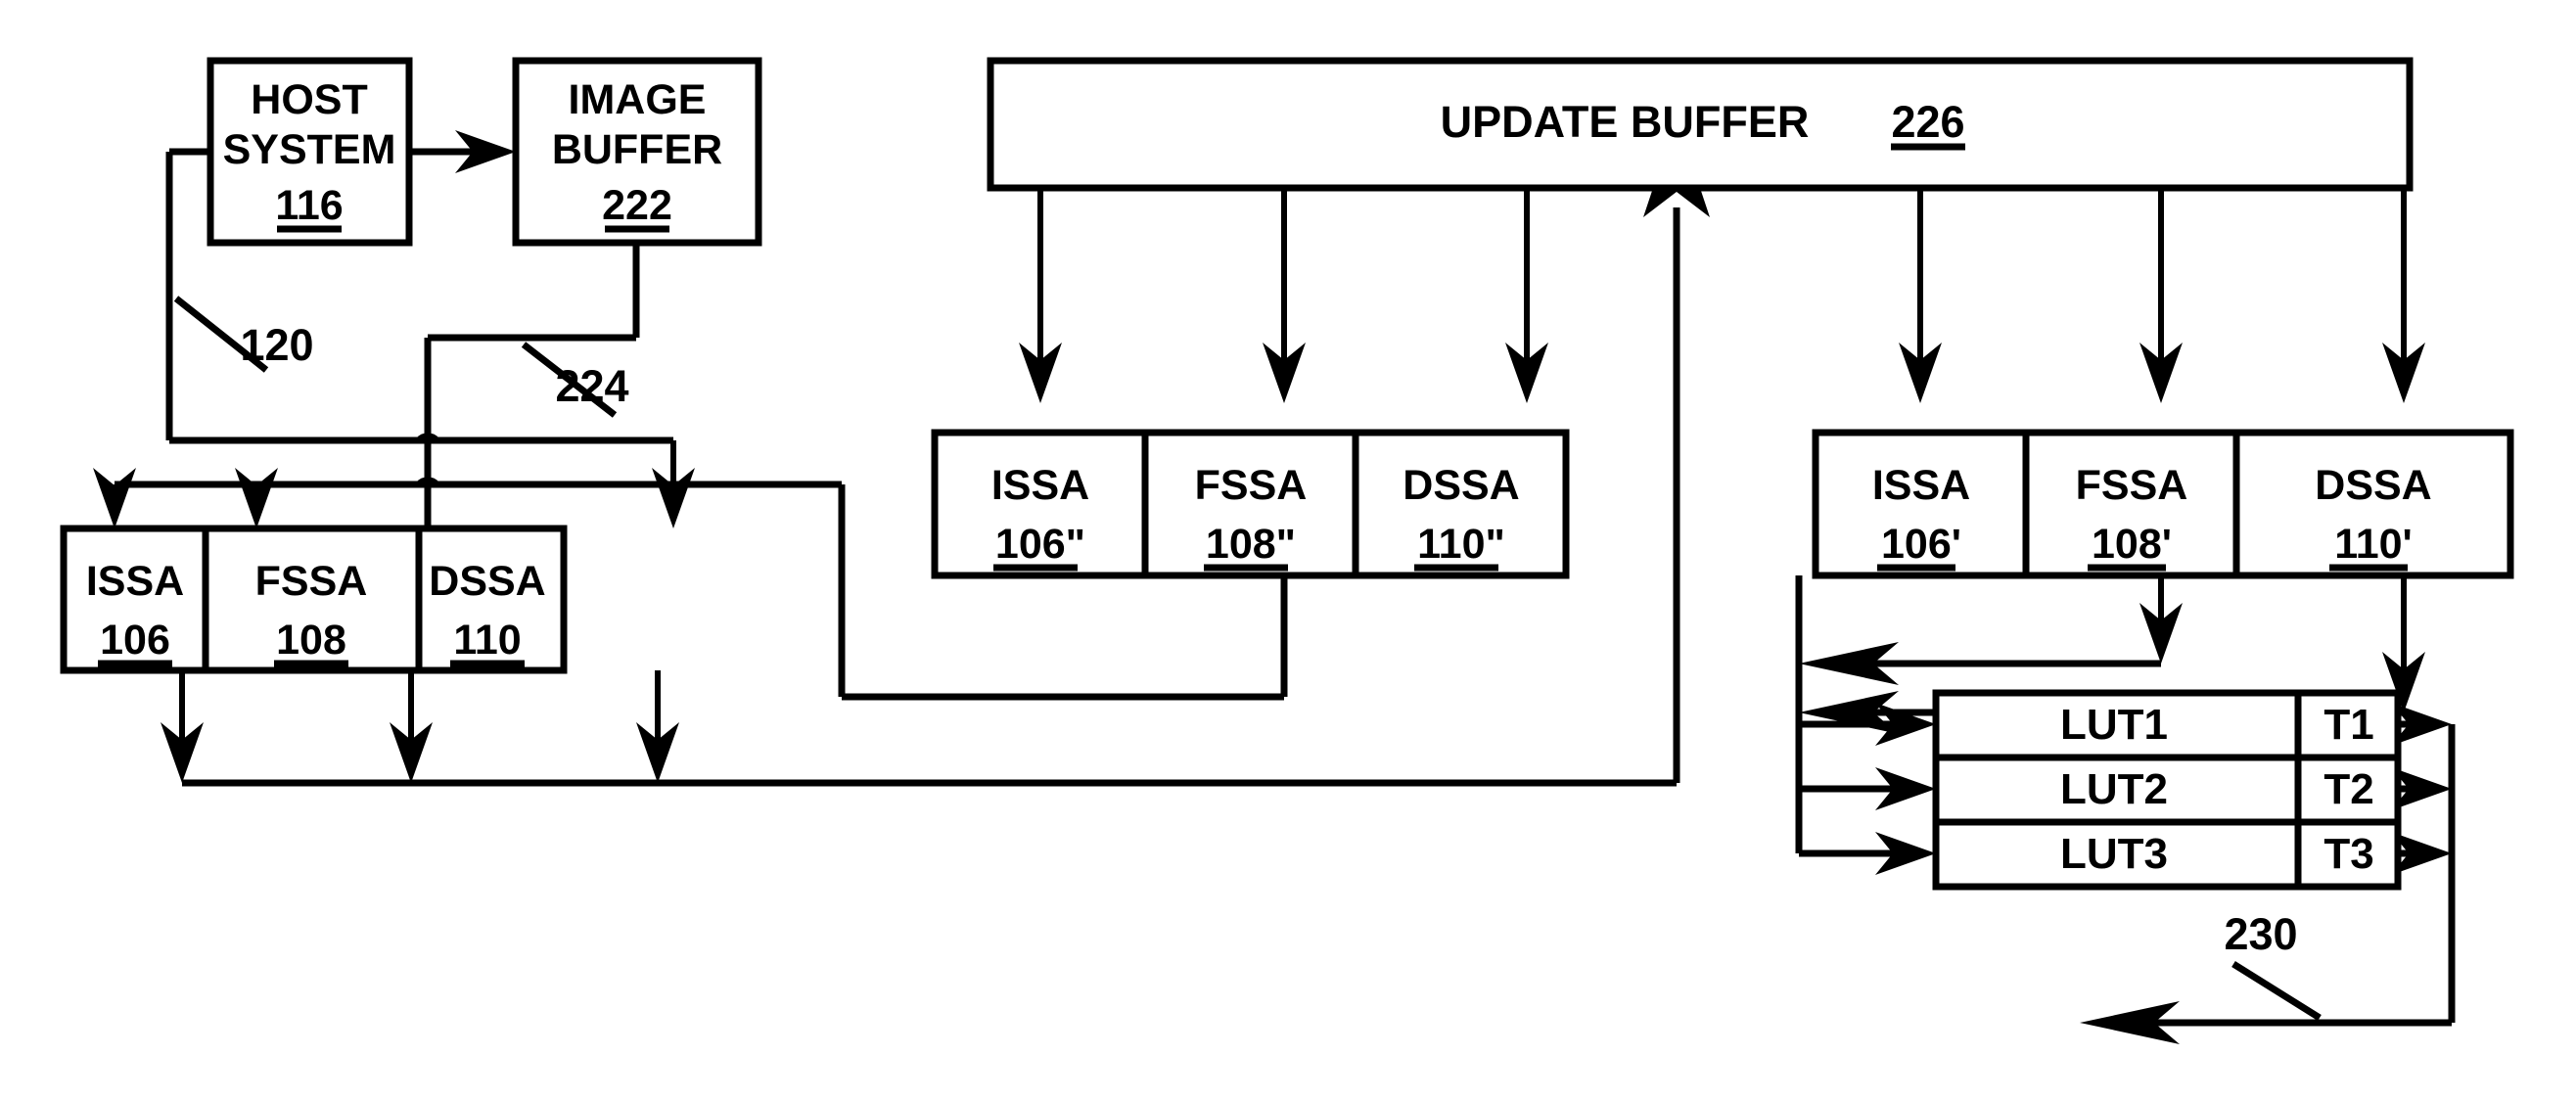 This screenshot has height=1101, width=2576. What do you see at coordinates (1040, 486) in the screenshot?
I see `dprime-cell-0-name: ISSA` at bounding box center [1040, 486].